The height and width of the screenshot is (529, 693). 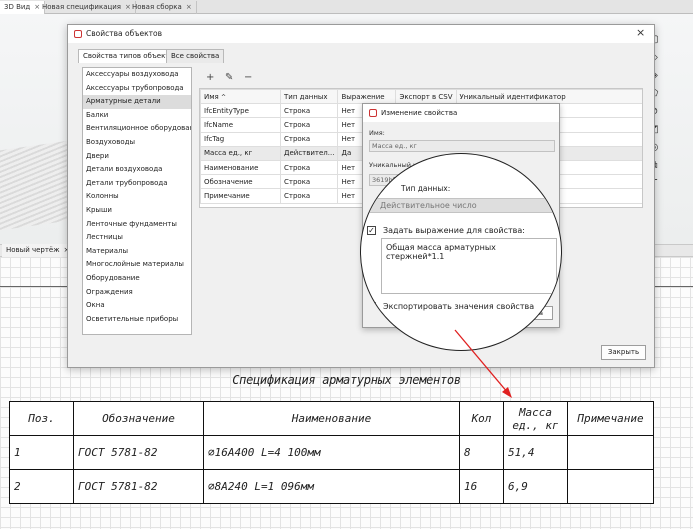 I want to click on category-item: Аксессуары воздуховода, so click(x=137, y=75).